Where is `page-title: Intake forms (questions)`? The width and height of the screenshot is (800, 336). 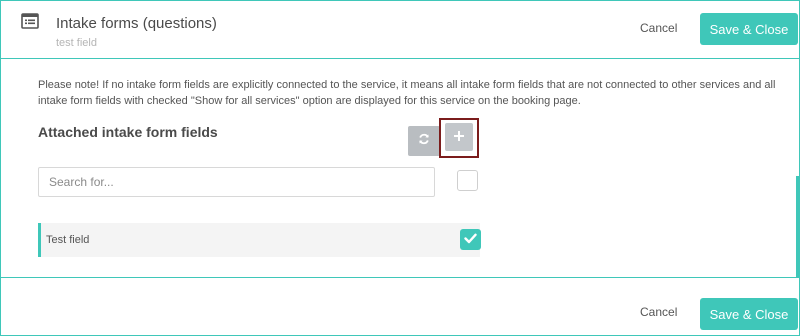 page-title: Intake forms (questions) is located at coordinates (136, 23).